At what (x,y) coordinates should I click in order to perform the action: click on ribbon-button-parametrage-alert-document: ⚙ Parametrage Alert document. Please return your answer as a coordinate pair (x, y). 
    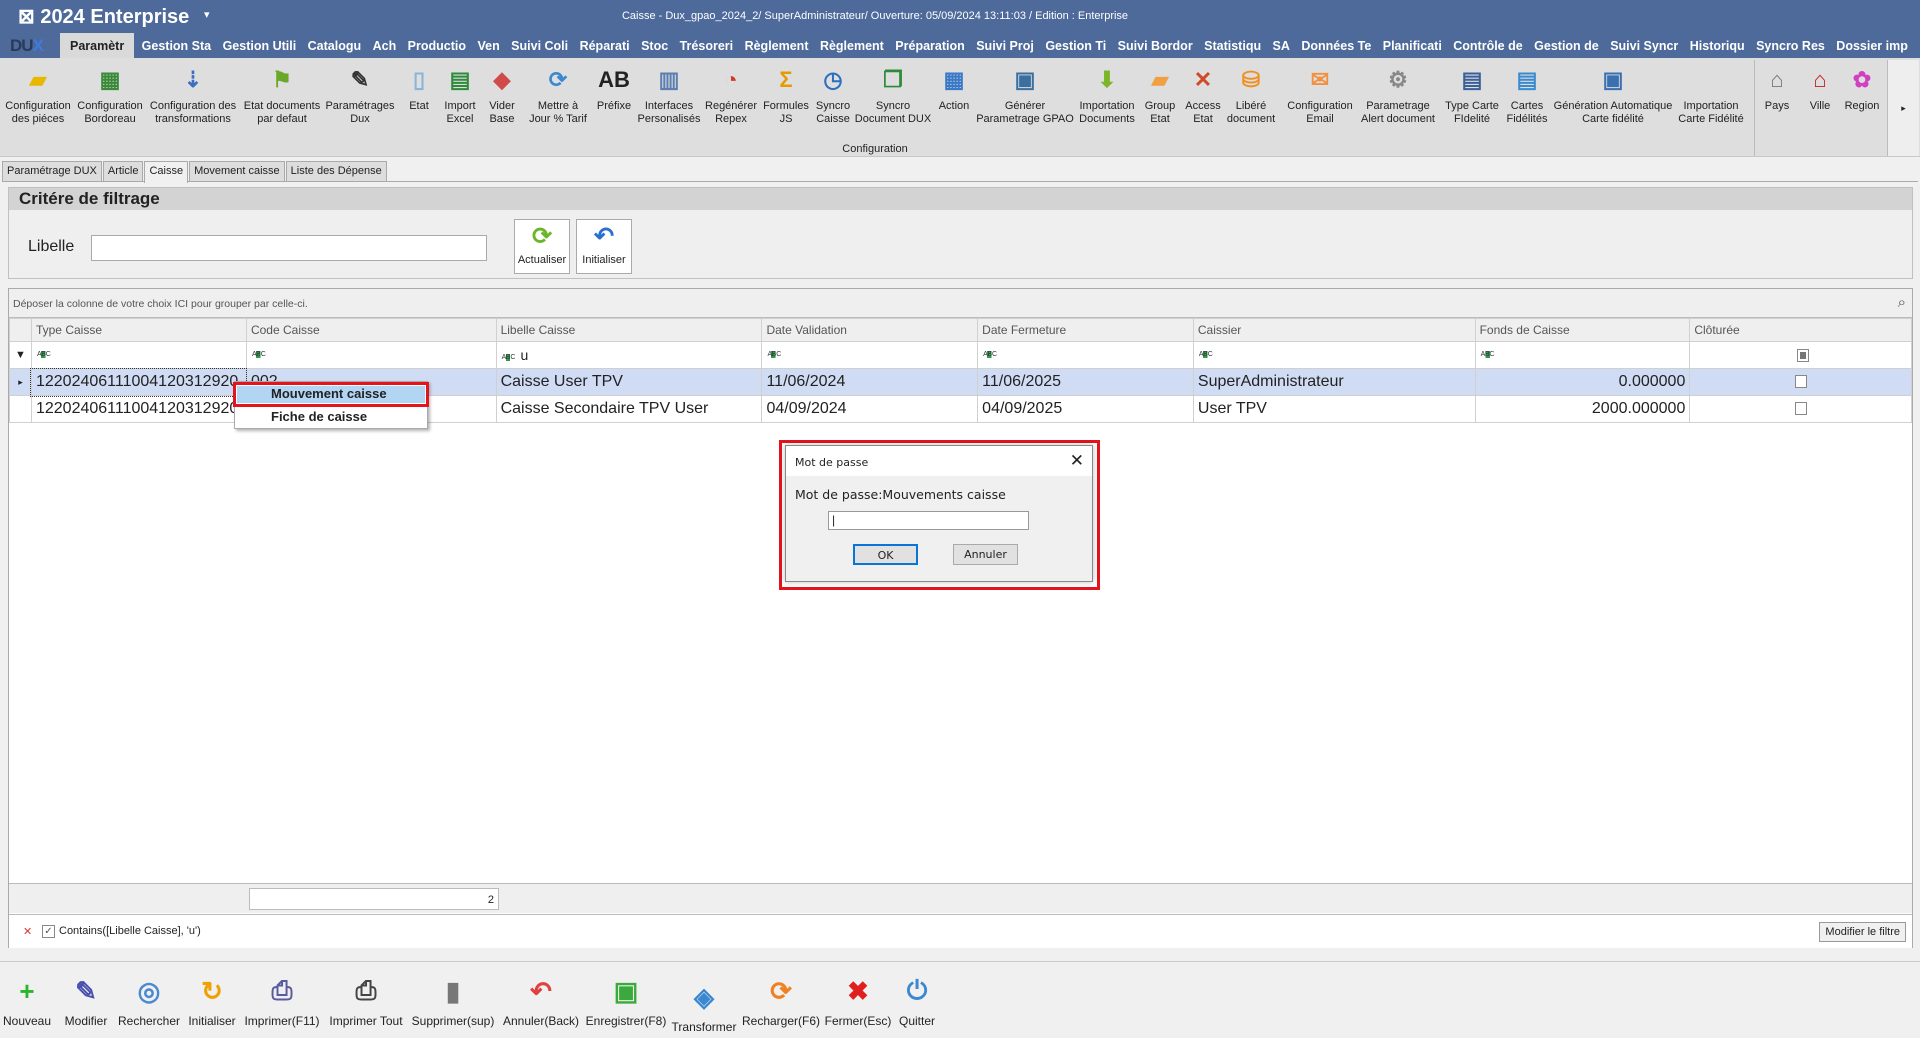
    Looking at the image, I should click on (1398, 95).